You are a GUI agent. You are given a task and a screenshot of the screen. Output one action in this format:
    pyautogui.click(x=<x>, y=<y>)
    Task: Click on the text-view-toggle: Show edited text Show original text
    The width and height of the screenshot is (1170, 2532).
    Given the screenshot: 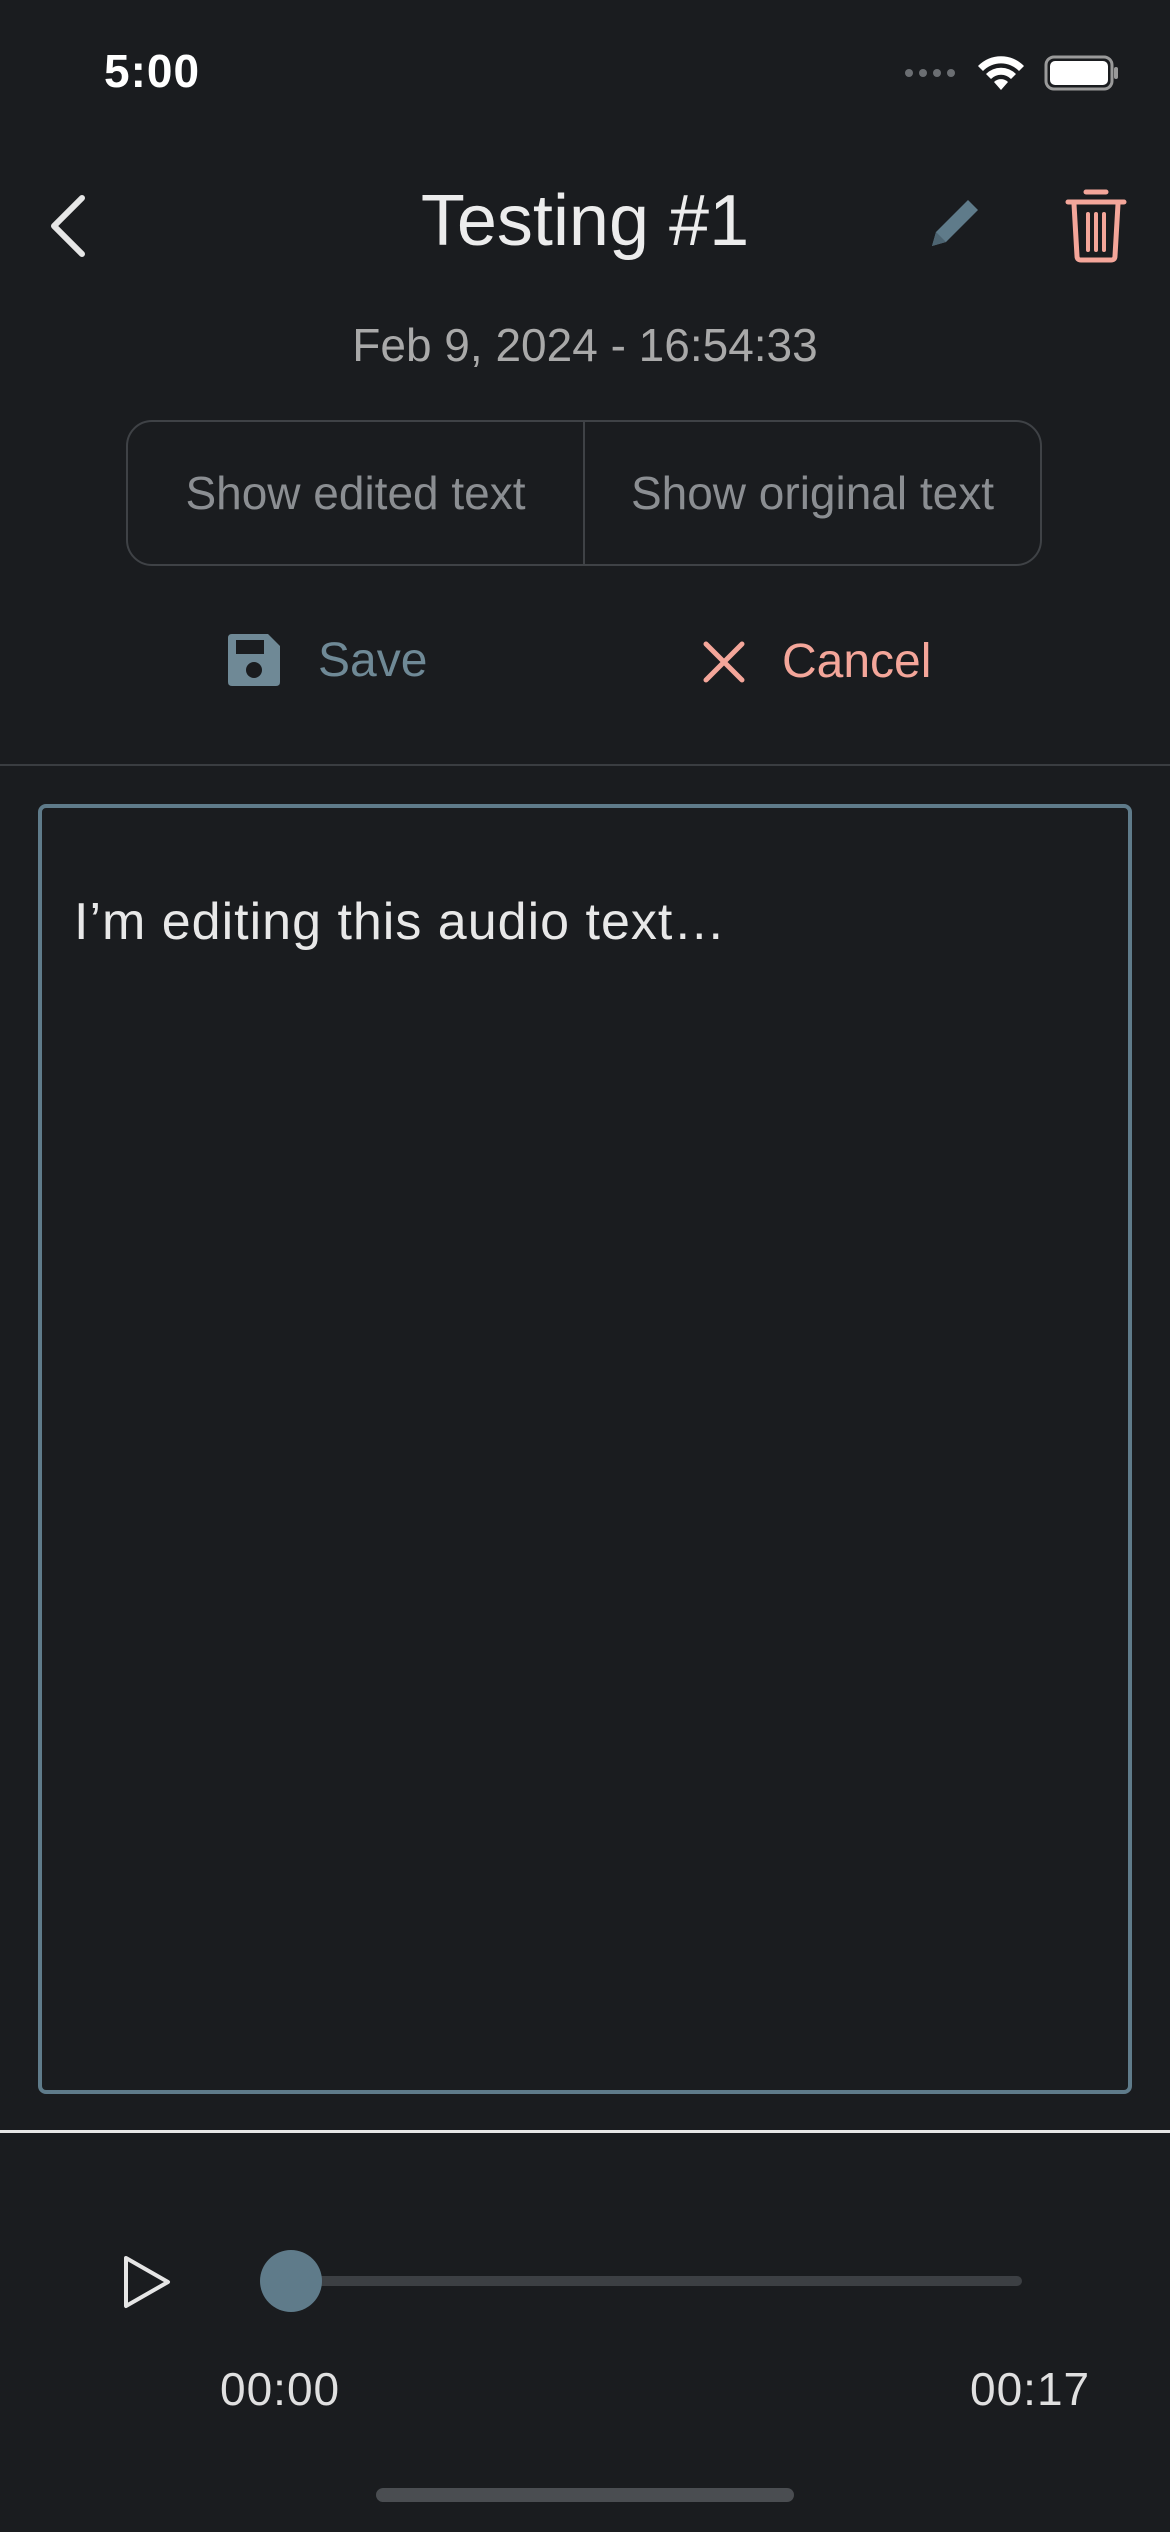 What is the action you would take?
    pyautogui.click(x=584, y=493)
    